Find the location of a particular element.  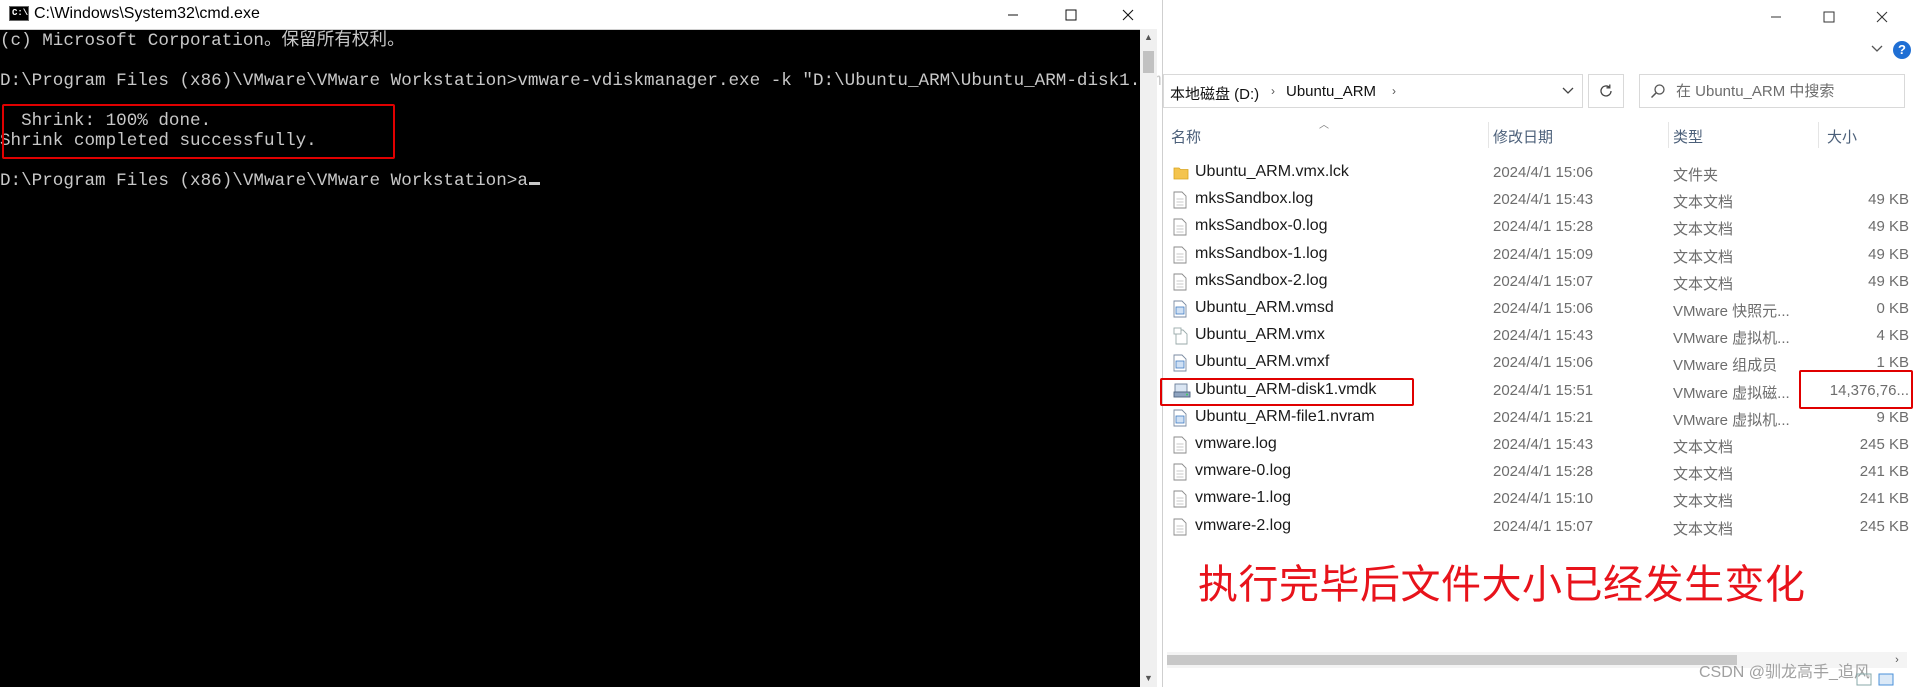

scroll-right-arrow-icon: › is located at coordinates (1897, 660).